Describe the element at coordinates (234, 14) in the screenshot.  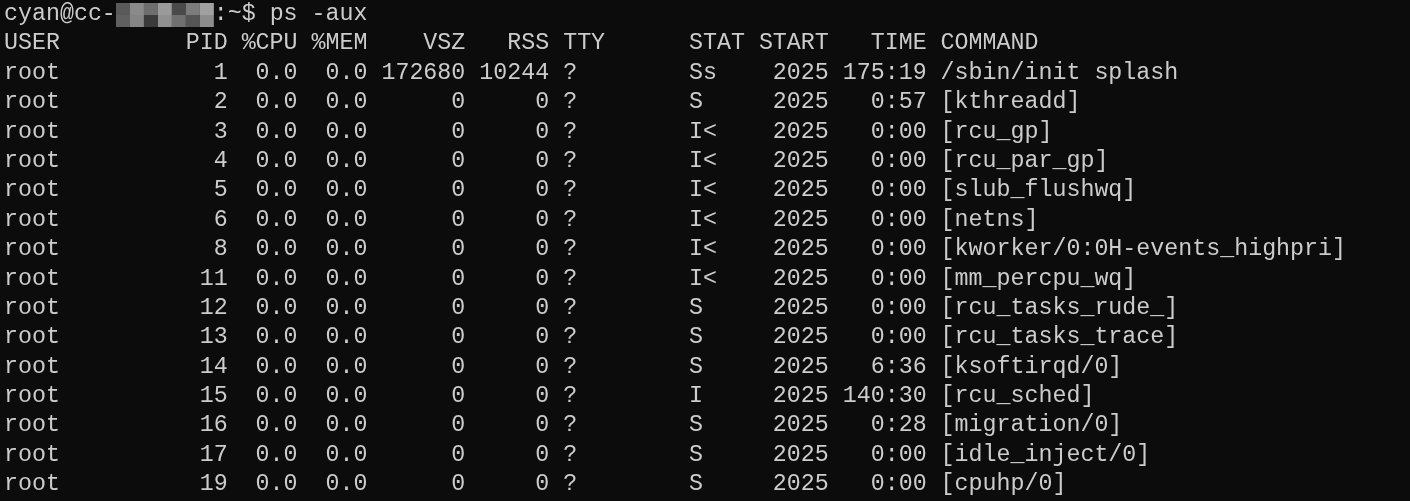
I see `prompt-symbol: :~$` at that location.